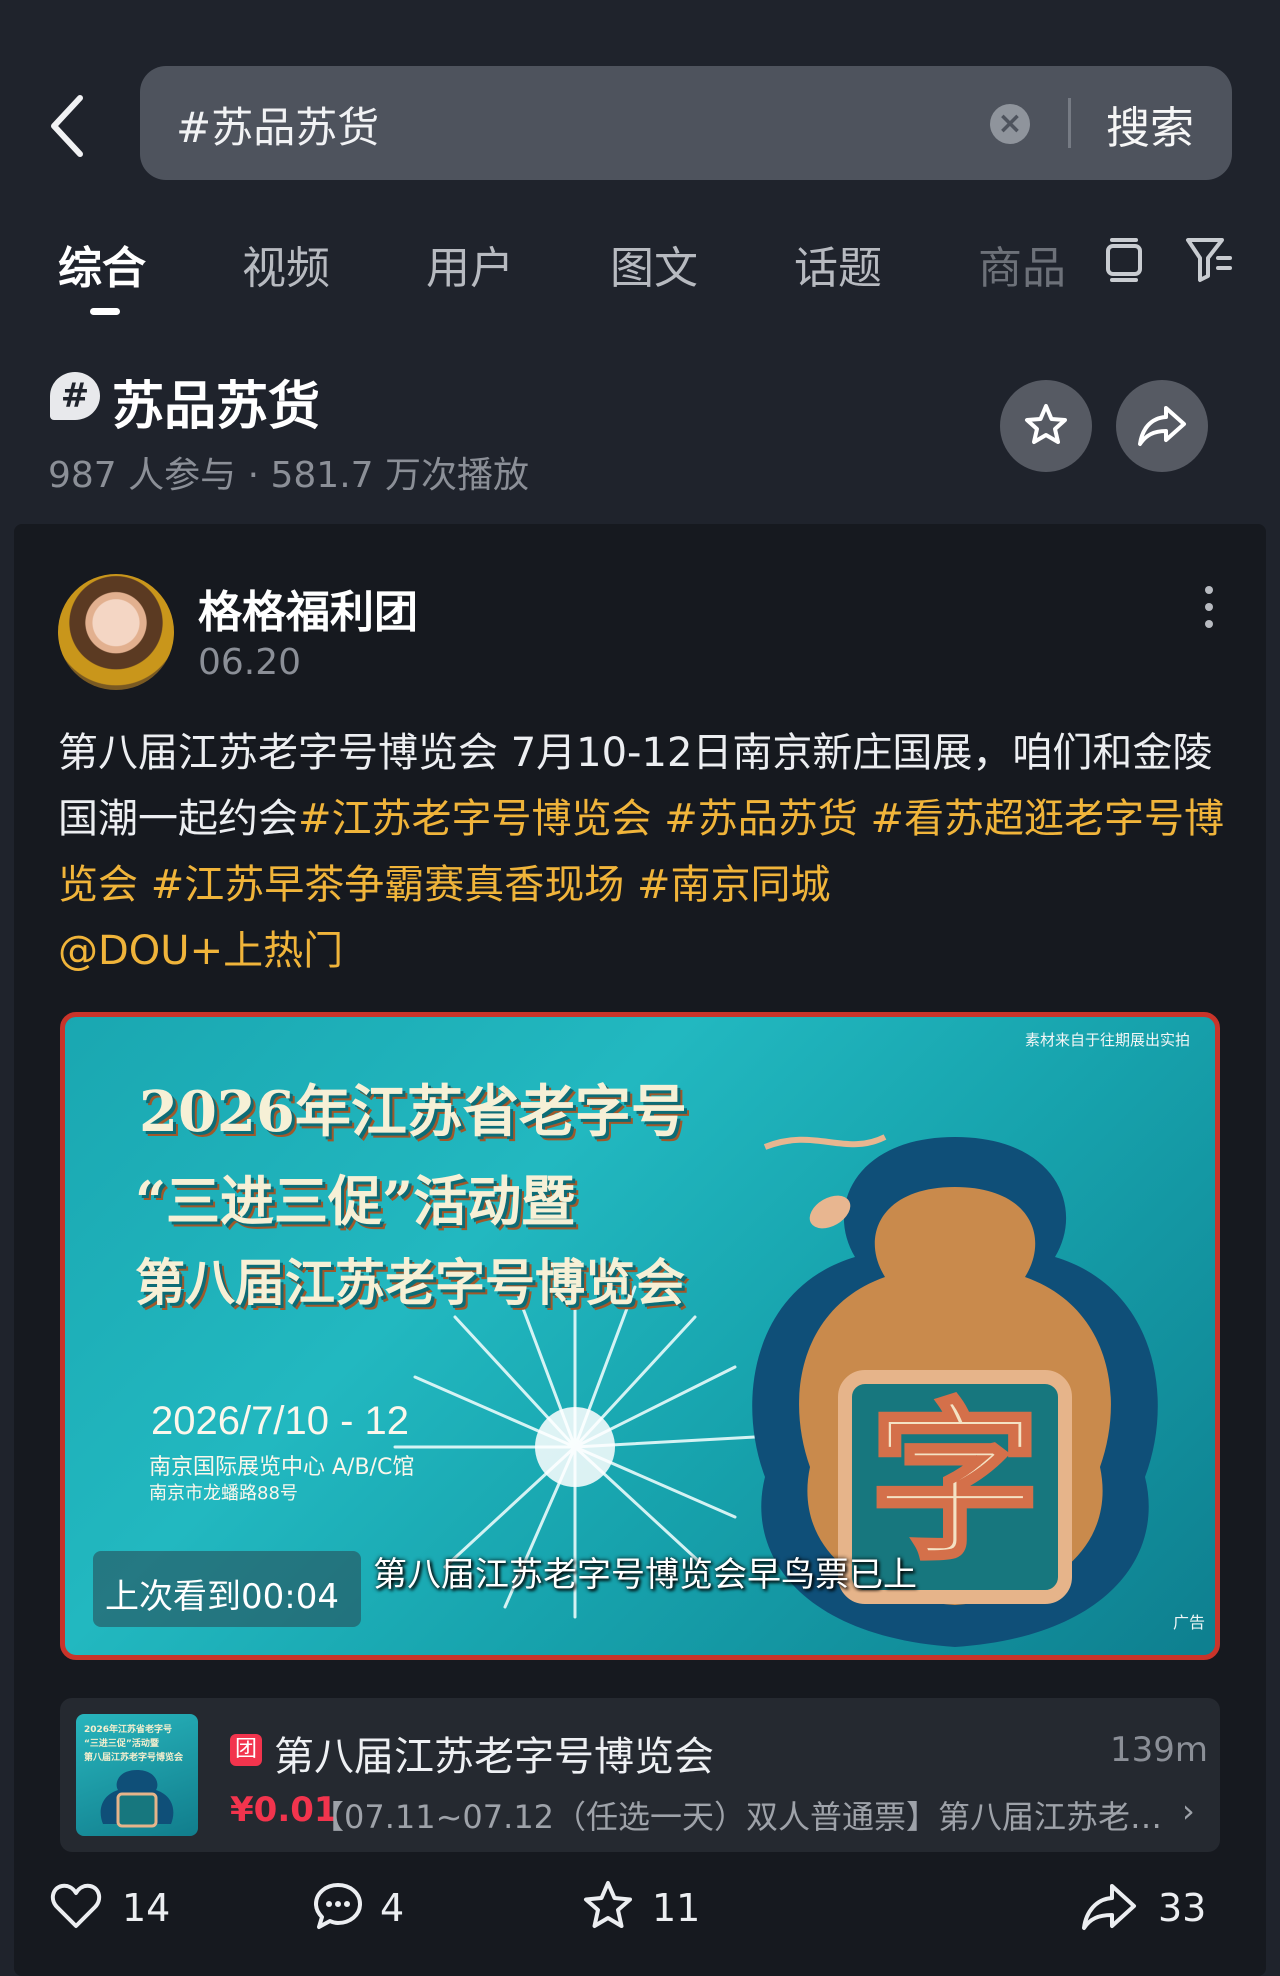  I want to click on mention-link: @DOU+上热门, so click(200, 951).